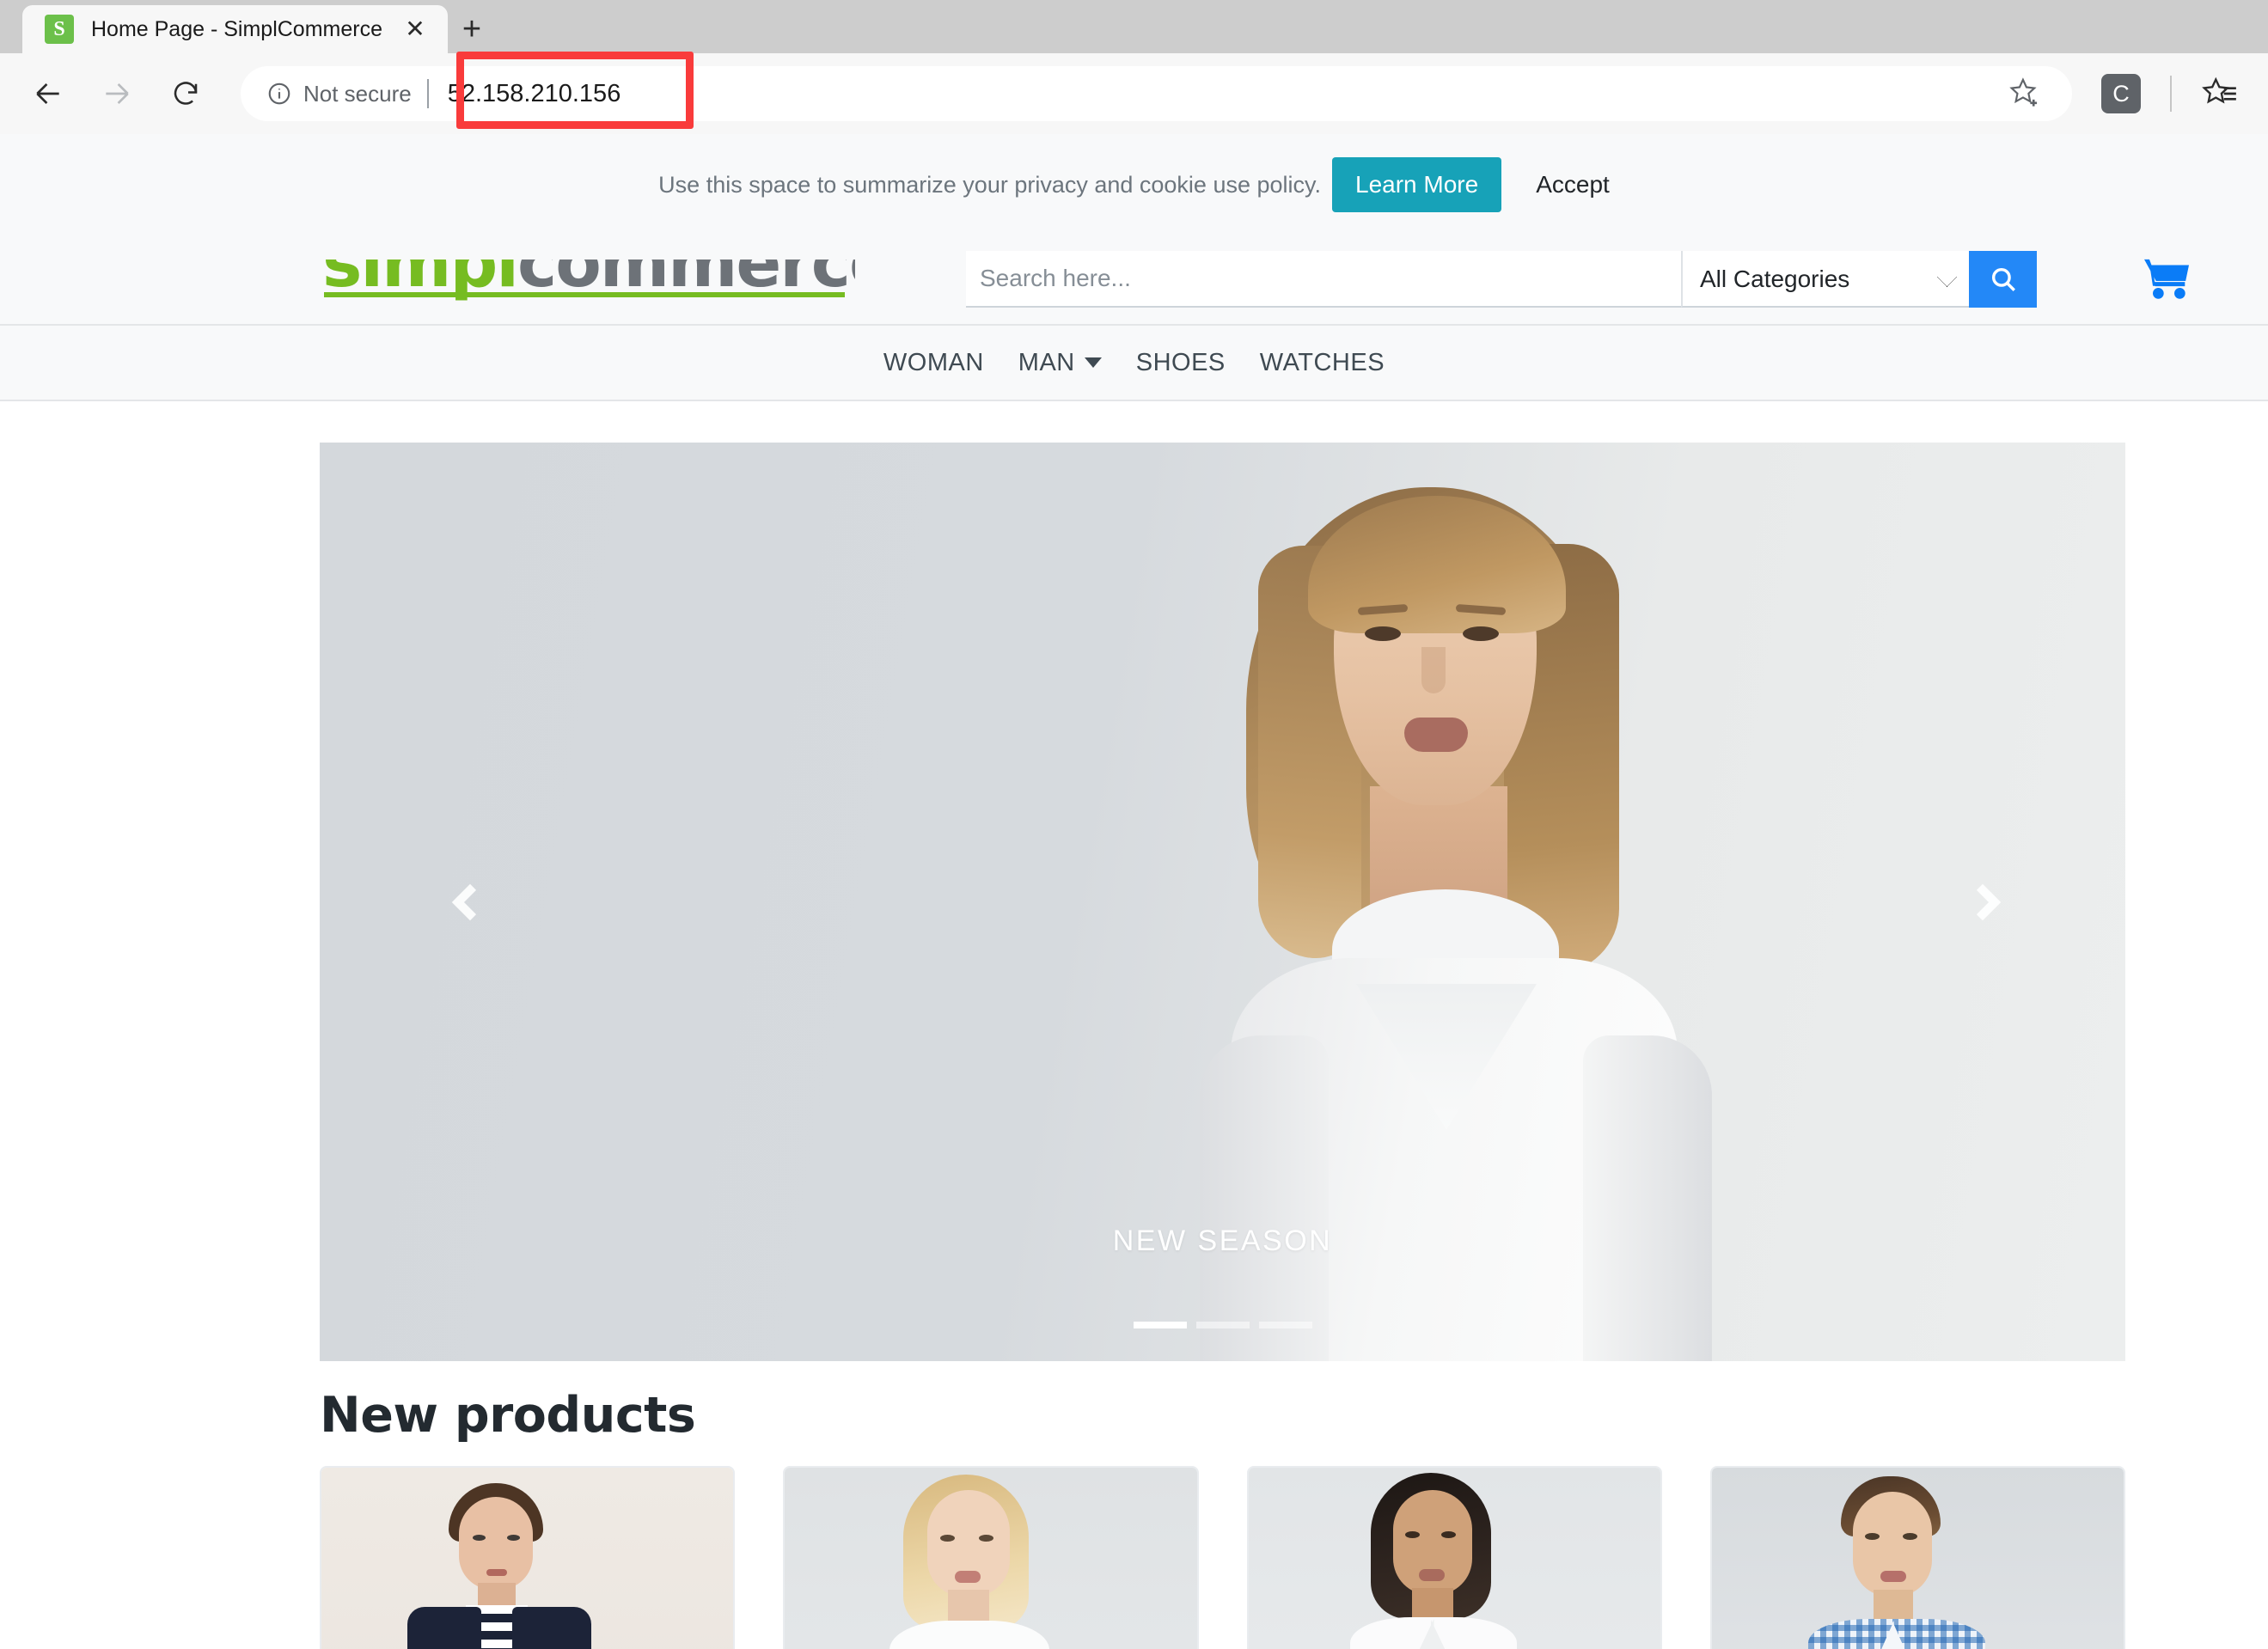  I want to click on nav-item-watches: WATCHES, so click(1322, 363).